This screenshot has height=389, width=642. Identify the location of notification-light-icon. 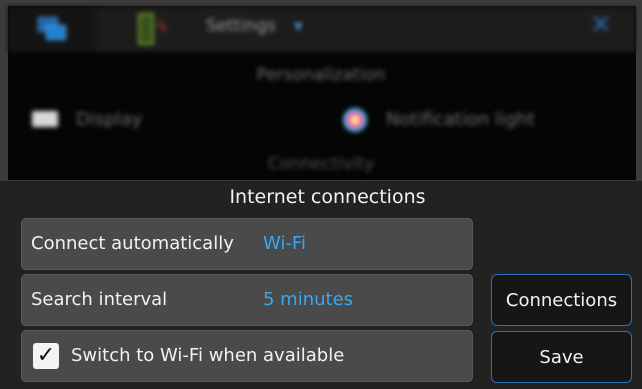
(355, 120).